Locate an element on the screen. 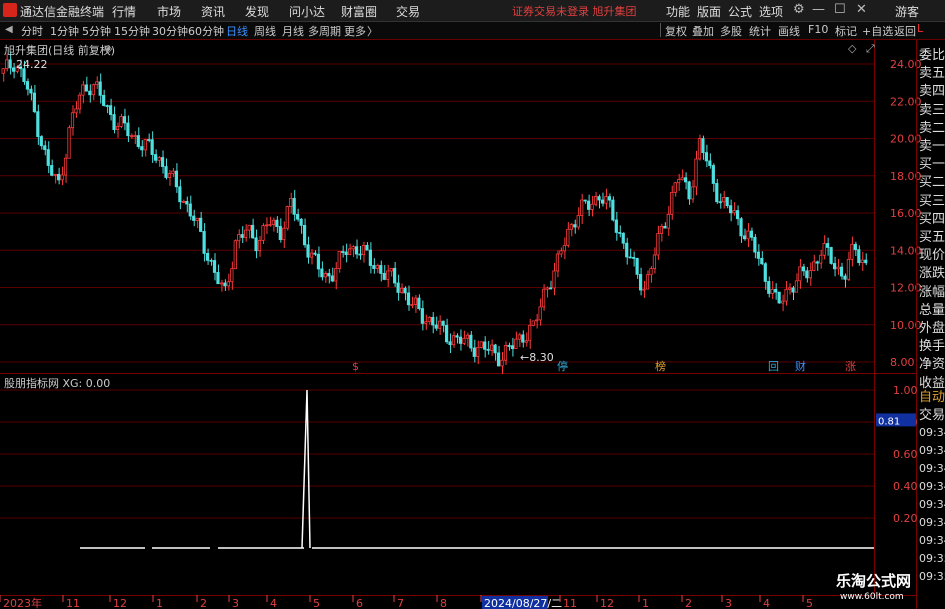 The height and width of the screenshot is (609, 945). side-lower-label: 交易 is located at coordinates (932, 413).